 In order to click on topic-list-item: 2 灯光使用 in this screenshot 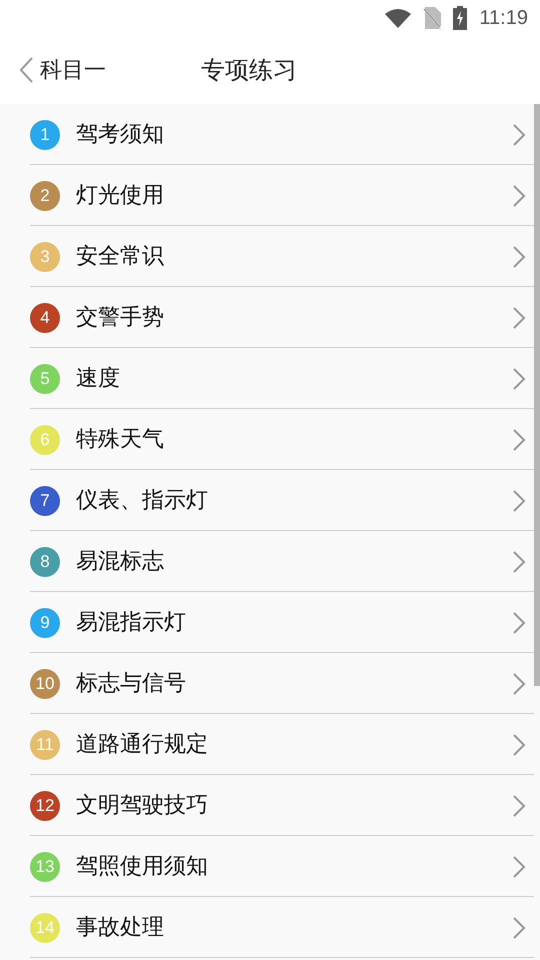, I will do `click(267, 195)`.